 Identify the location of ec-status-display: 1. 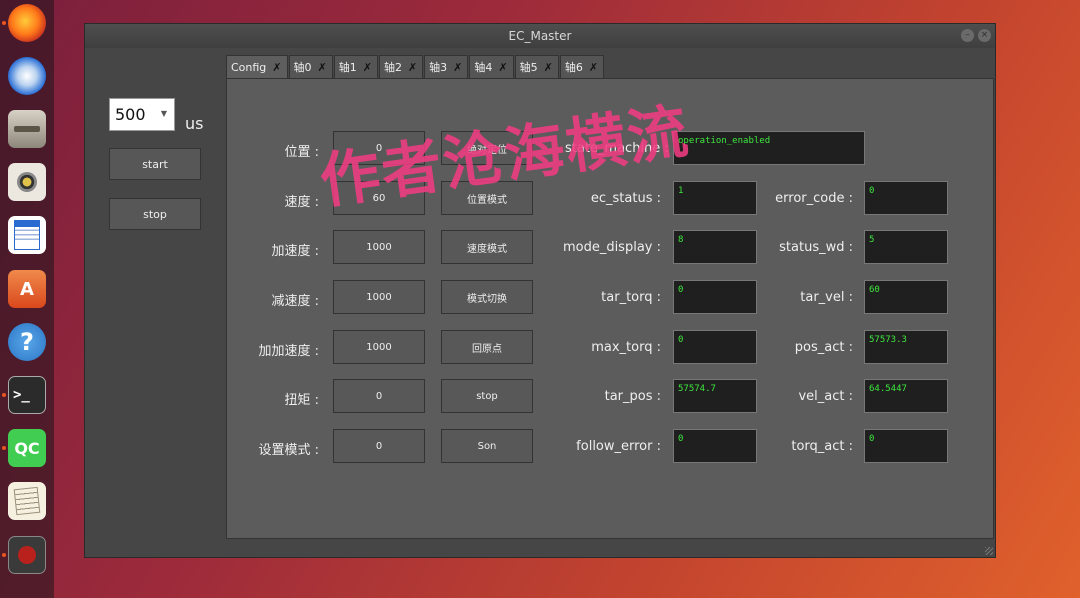
(715, 198).